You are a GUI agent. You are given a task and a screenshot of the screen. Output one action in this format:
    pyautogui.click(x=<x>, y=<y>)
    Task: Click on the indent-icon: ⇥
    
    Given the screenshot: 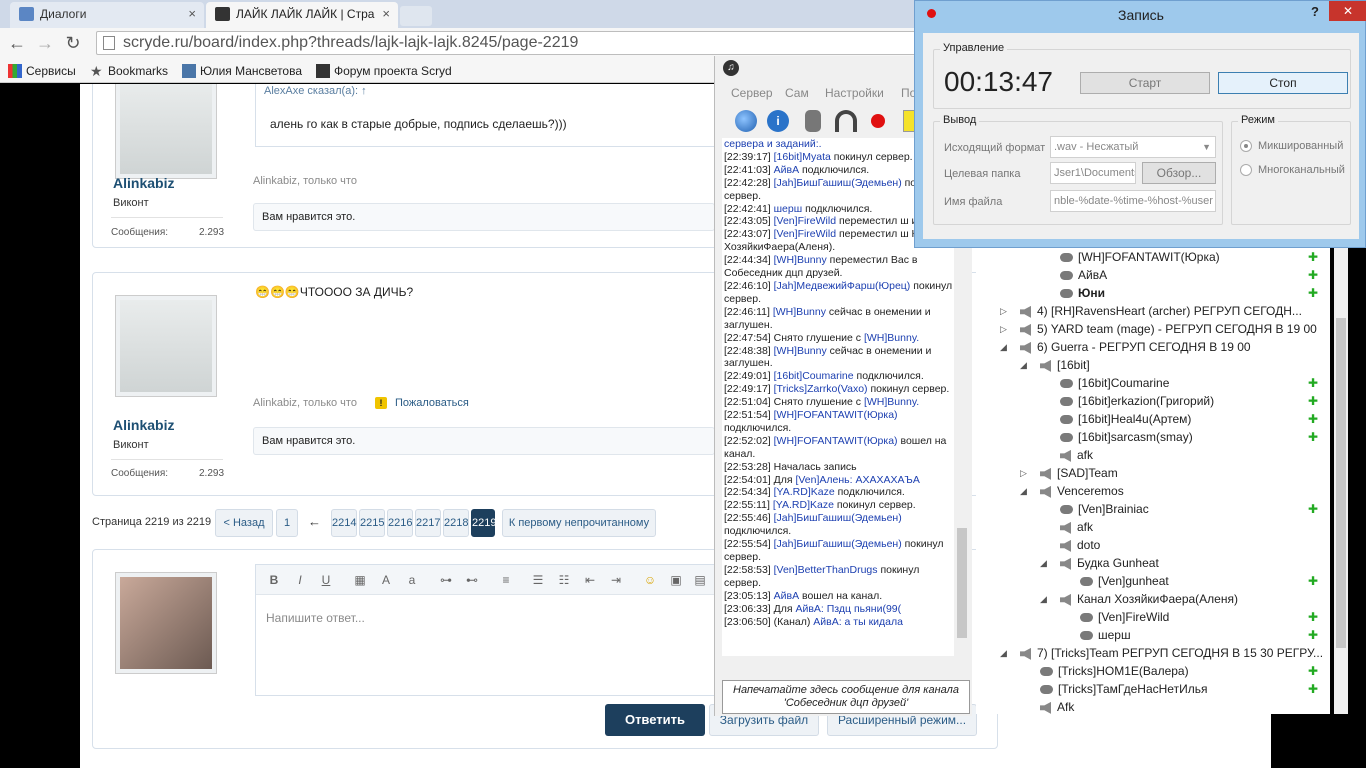 What is the action you would take?
    pyautogui.click(x=616, y=580)
    